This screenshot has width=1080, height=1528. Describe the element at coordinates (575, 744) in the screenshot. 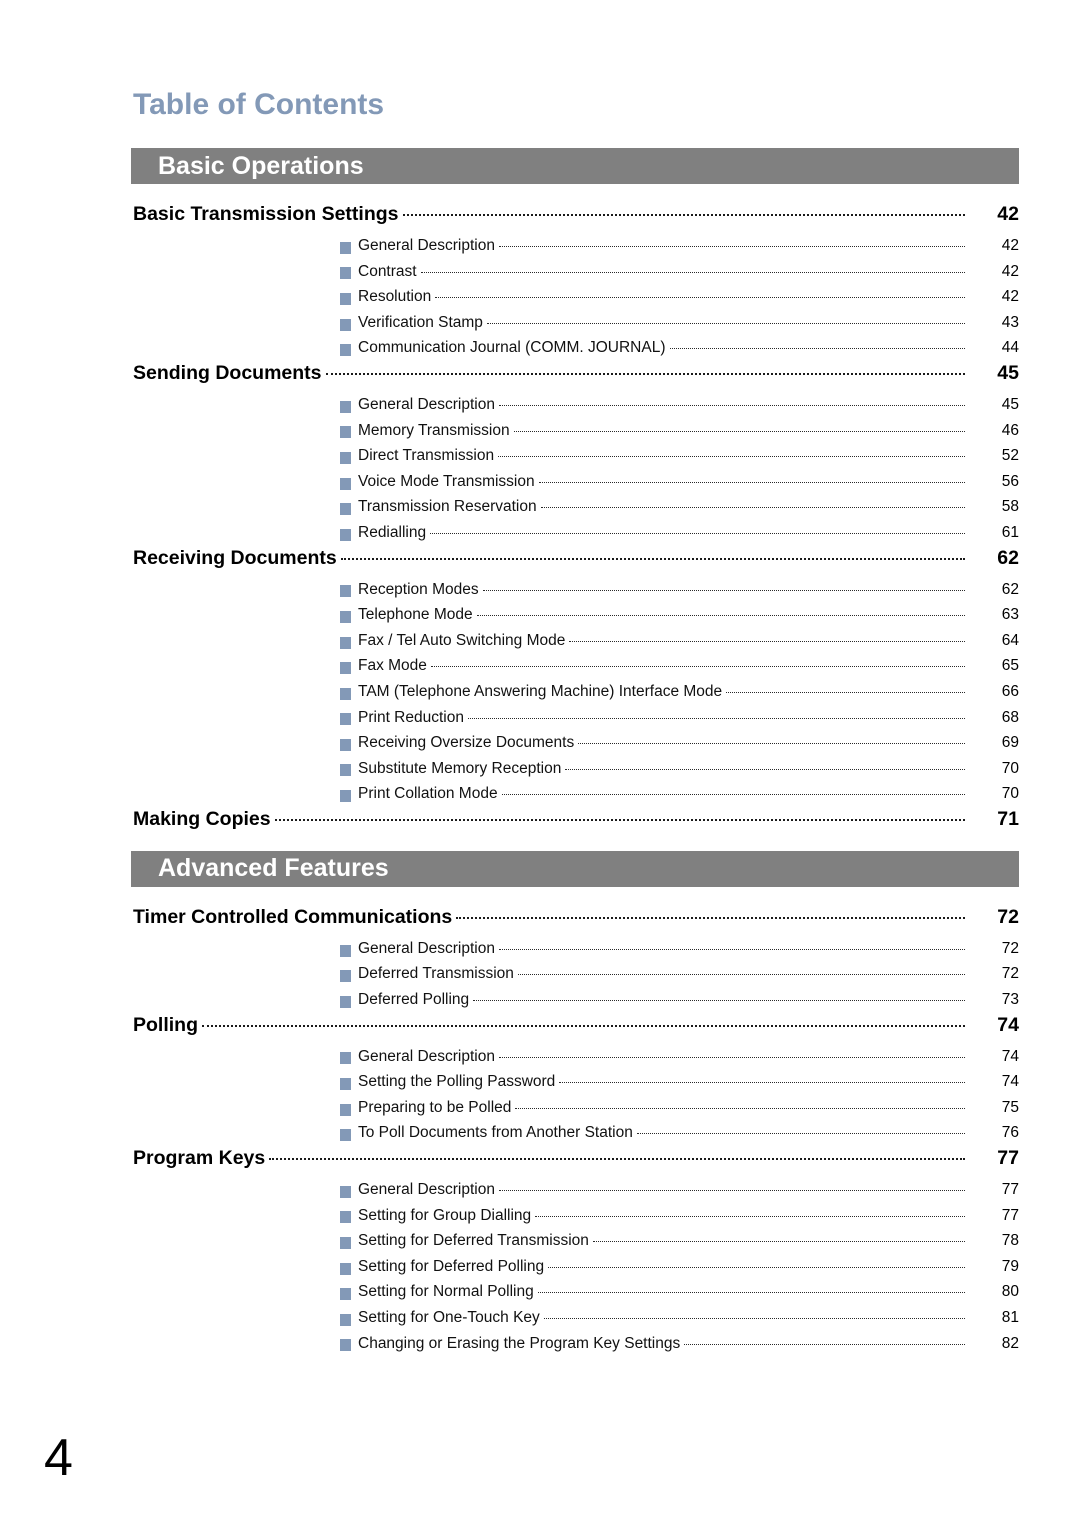

I see `toc-entry-sub: Receiving Oversize Documents 69` at that location.